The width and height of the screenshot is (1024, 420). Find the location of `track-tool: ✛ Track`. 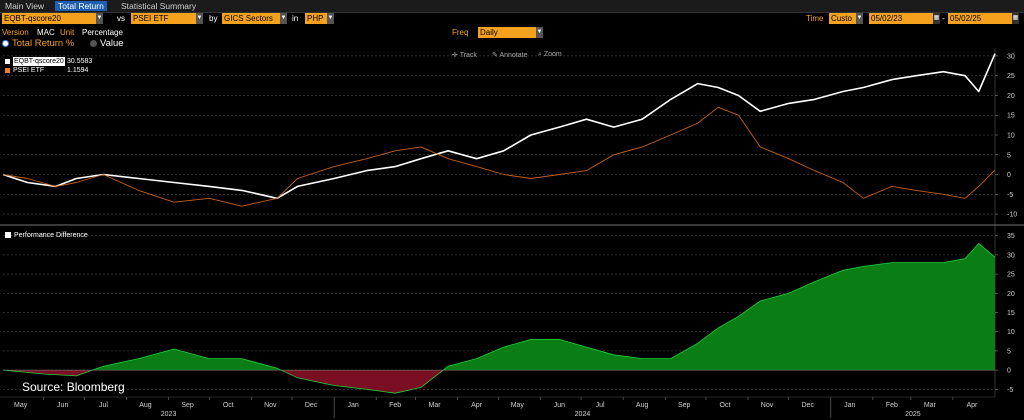

track-tool: ✛ Track is located at coordinates (464, 55).